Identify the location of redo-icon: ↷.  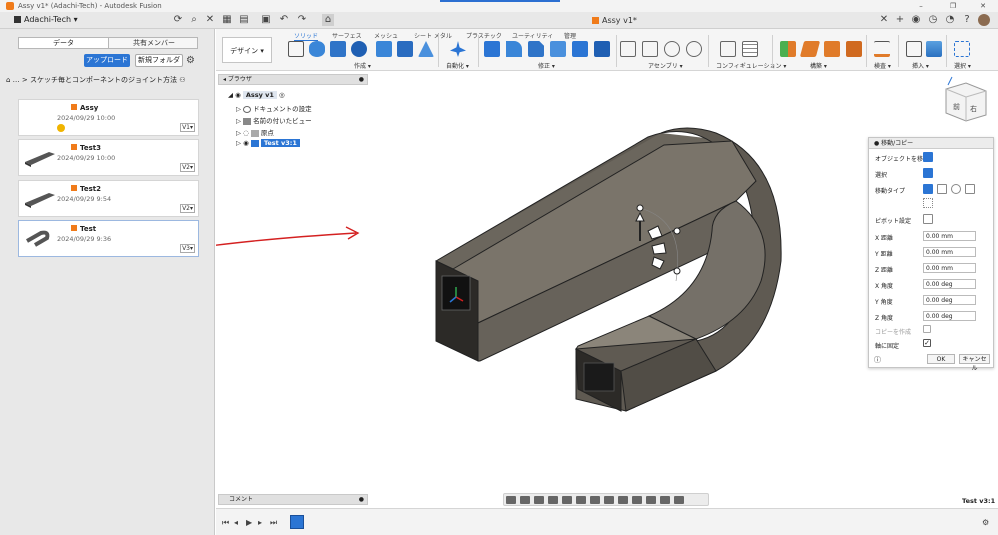
(302, 20).